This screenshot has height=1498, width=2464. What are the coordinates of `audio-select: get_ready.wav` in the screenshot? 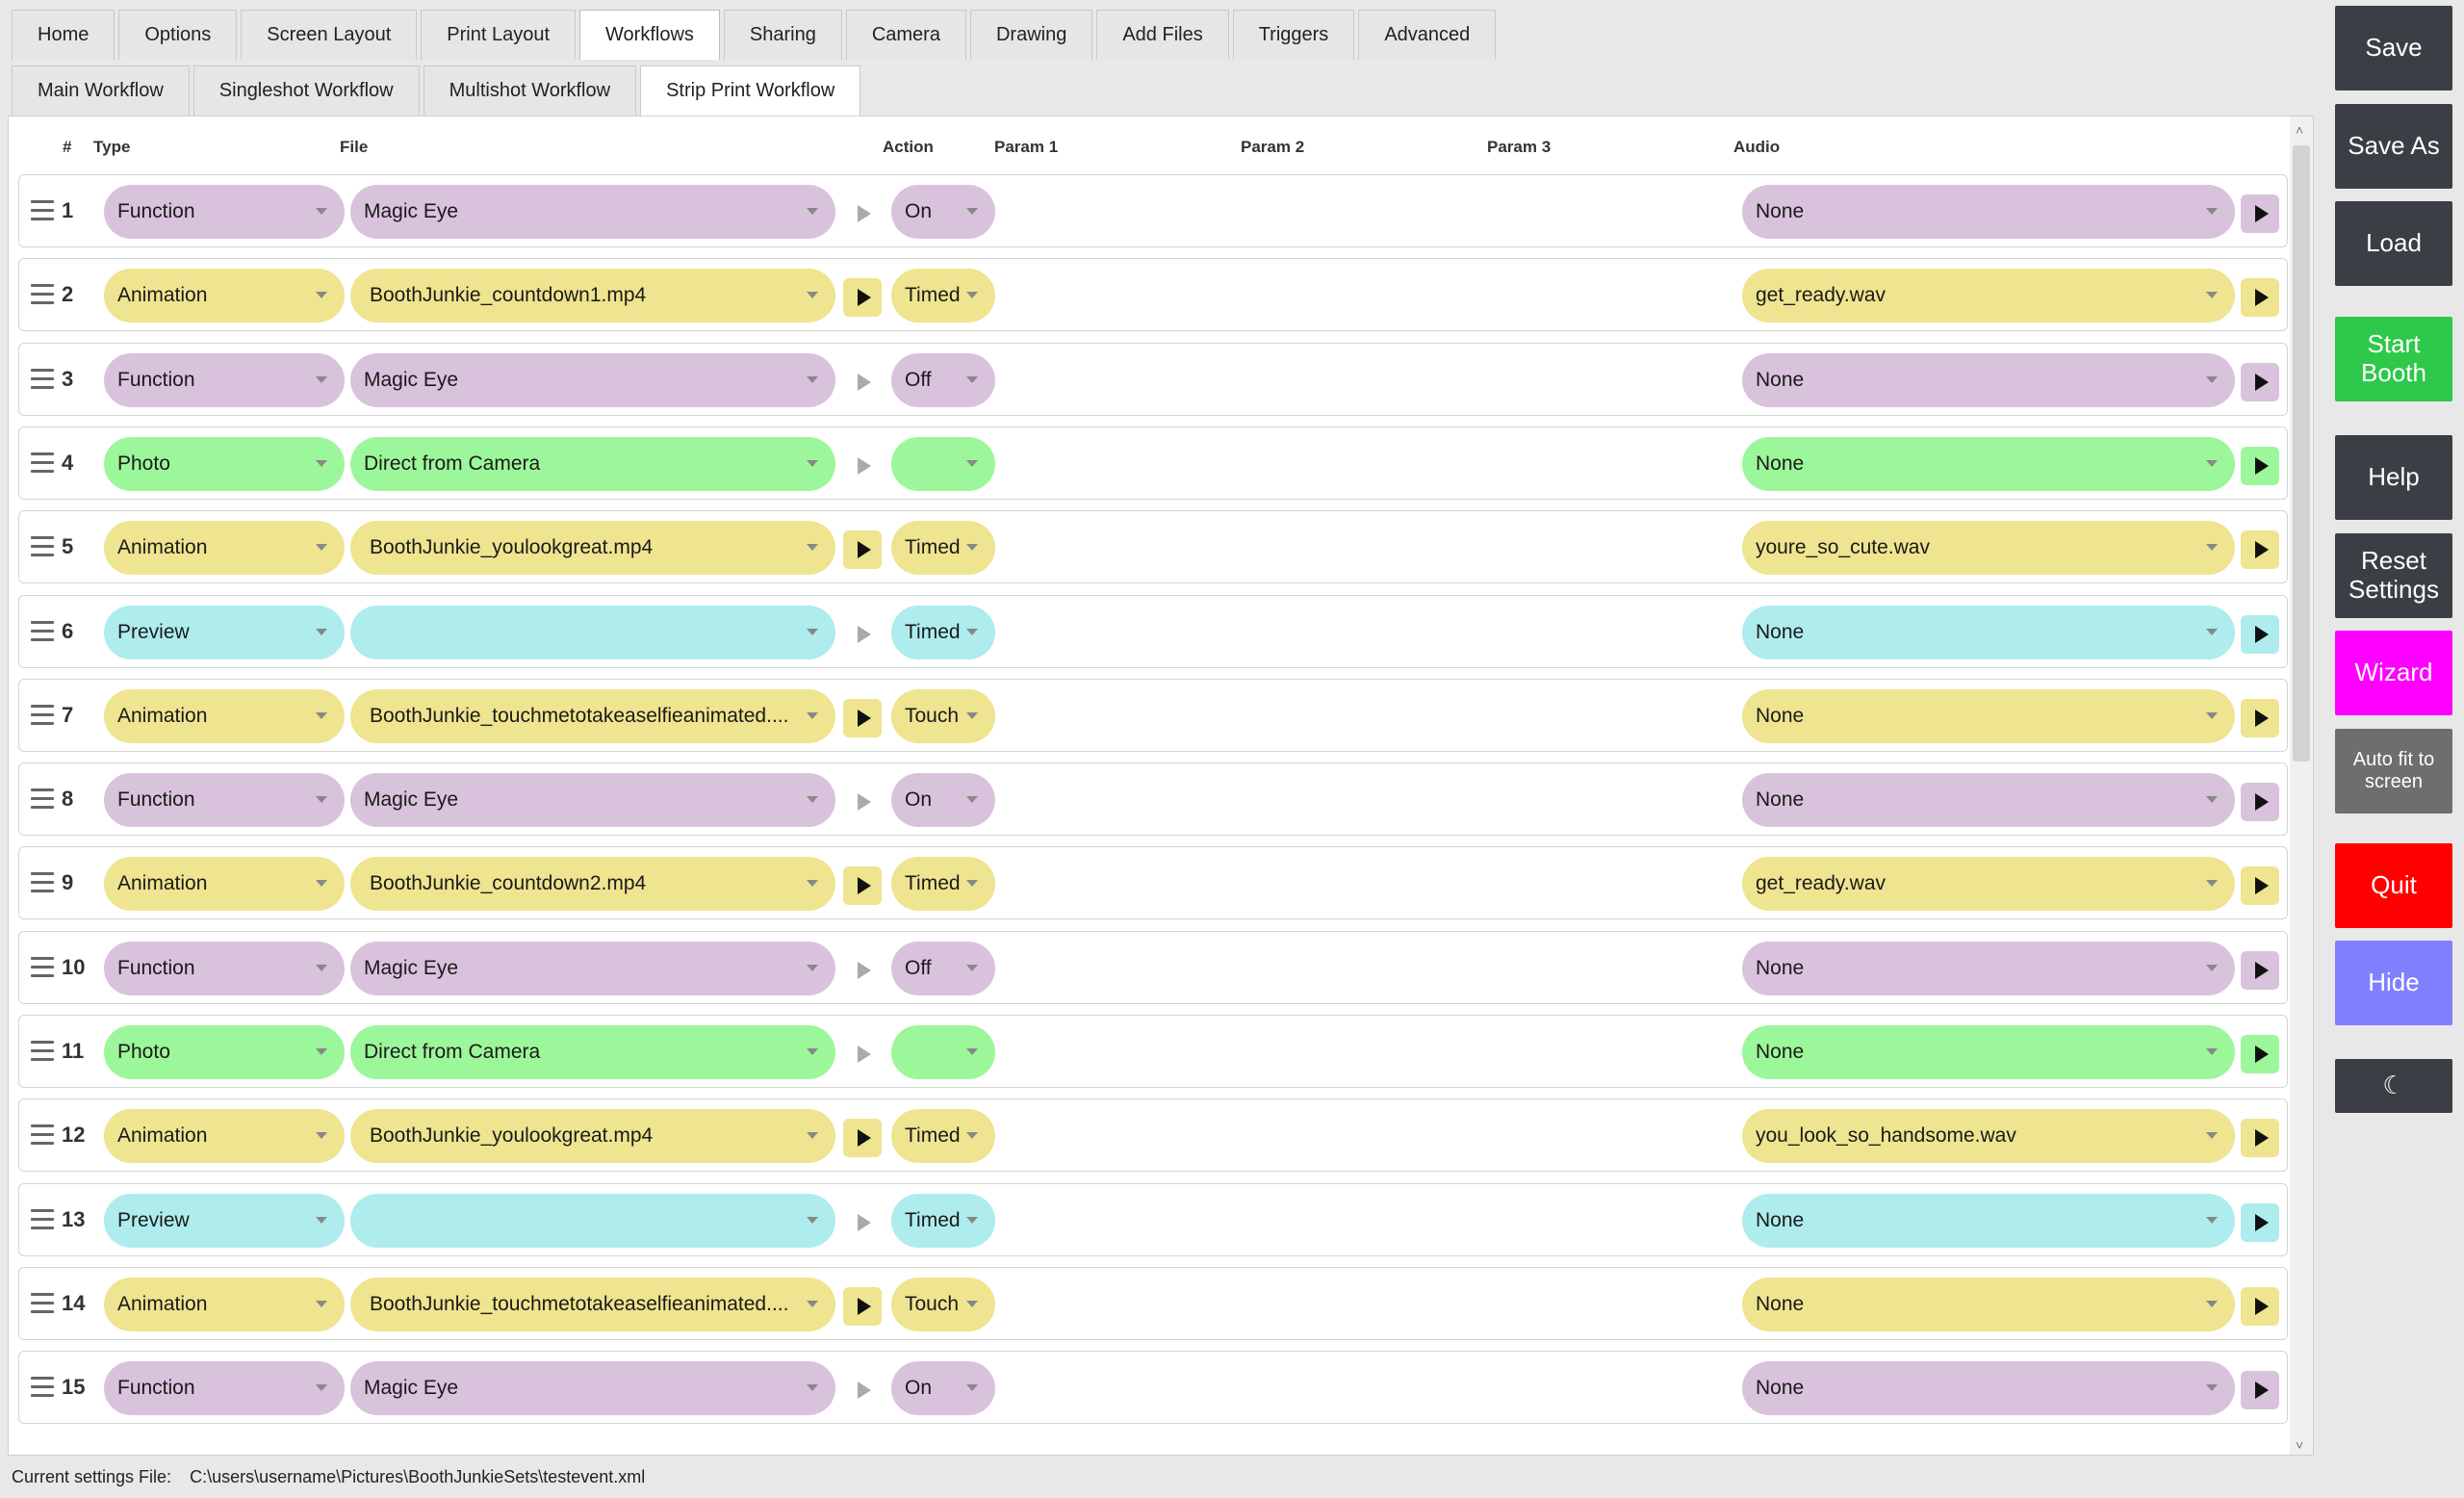 It's located at (1988, 884).